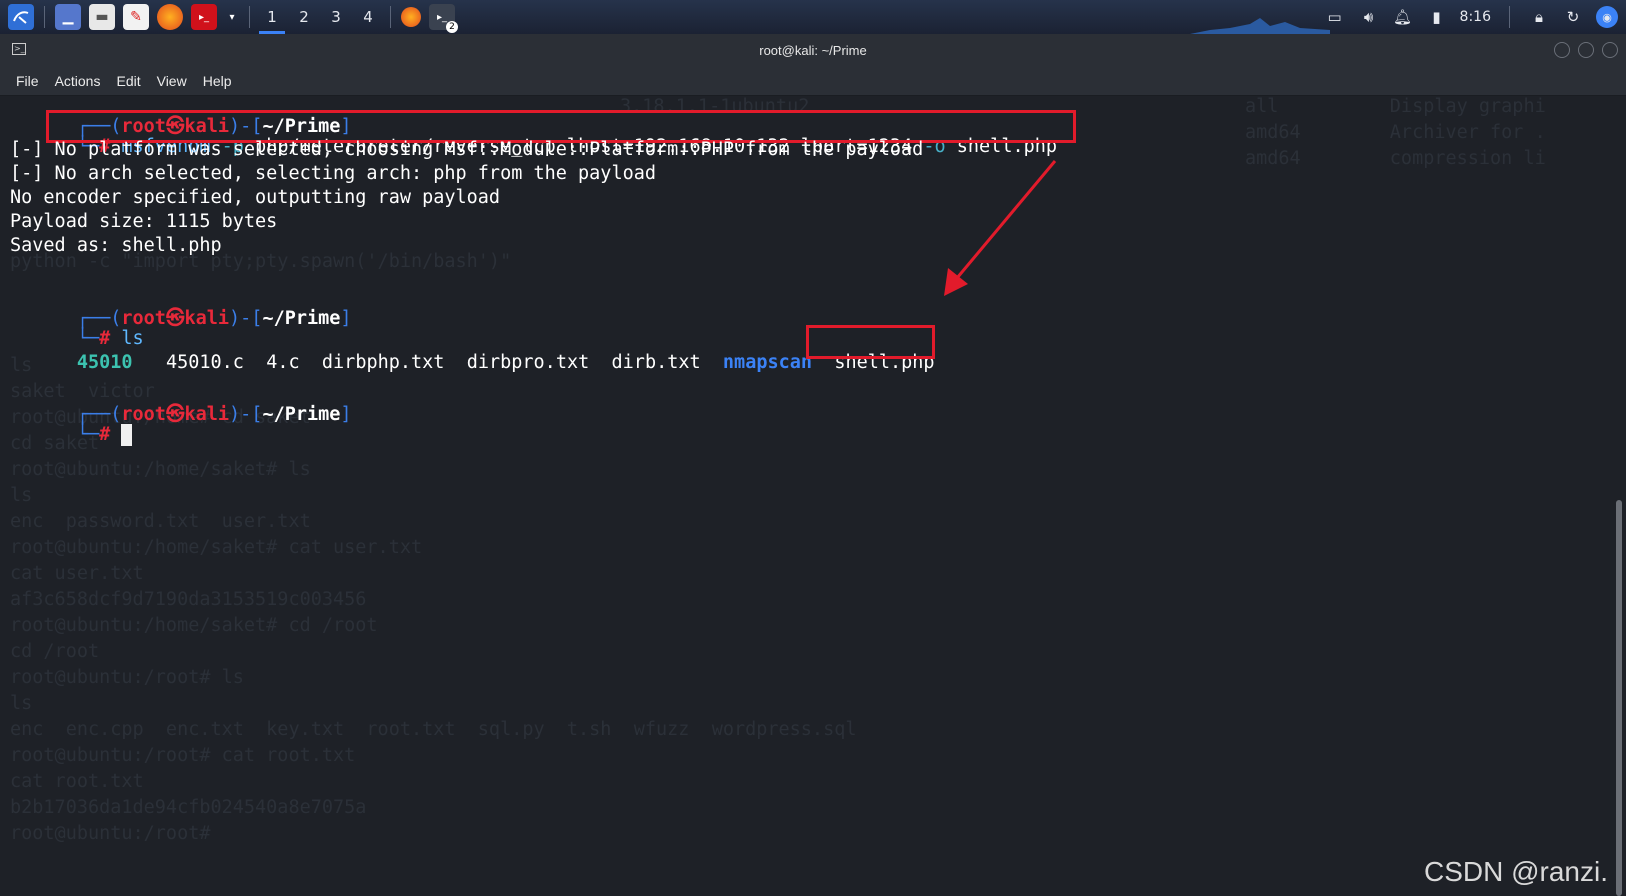  I want to click on terminal-red-icon: ▸_, so click(204, 17).